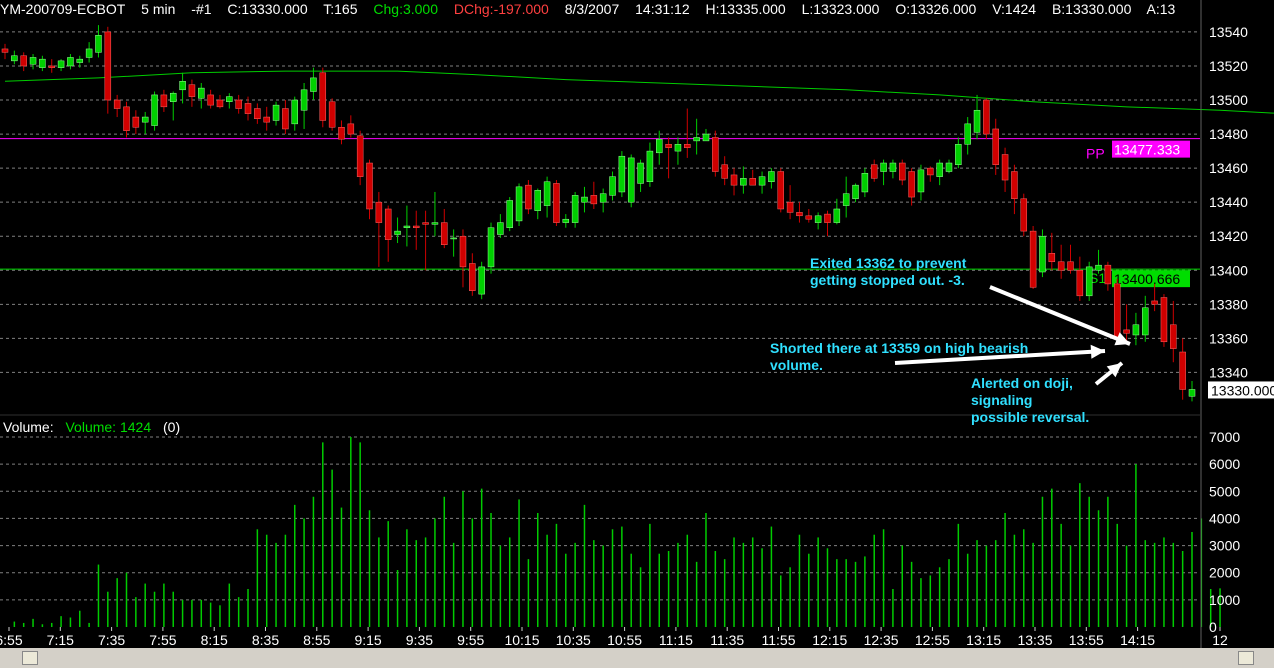  What do you see at coordinates (1060, 315) in the screenshot?
I see `exit-arrow` at bounding box center [1060, 315].